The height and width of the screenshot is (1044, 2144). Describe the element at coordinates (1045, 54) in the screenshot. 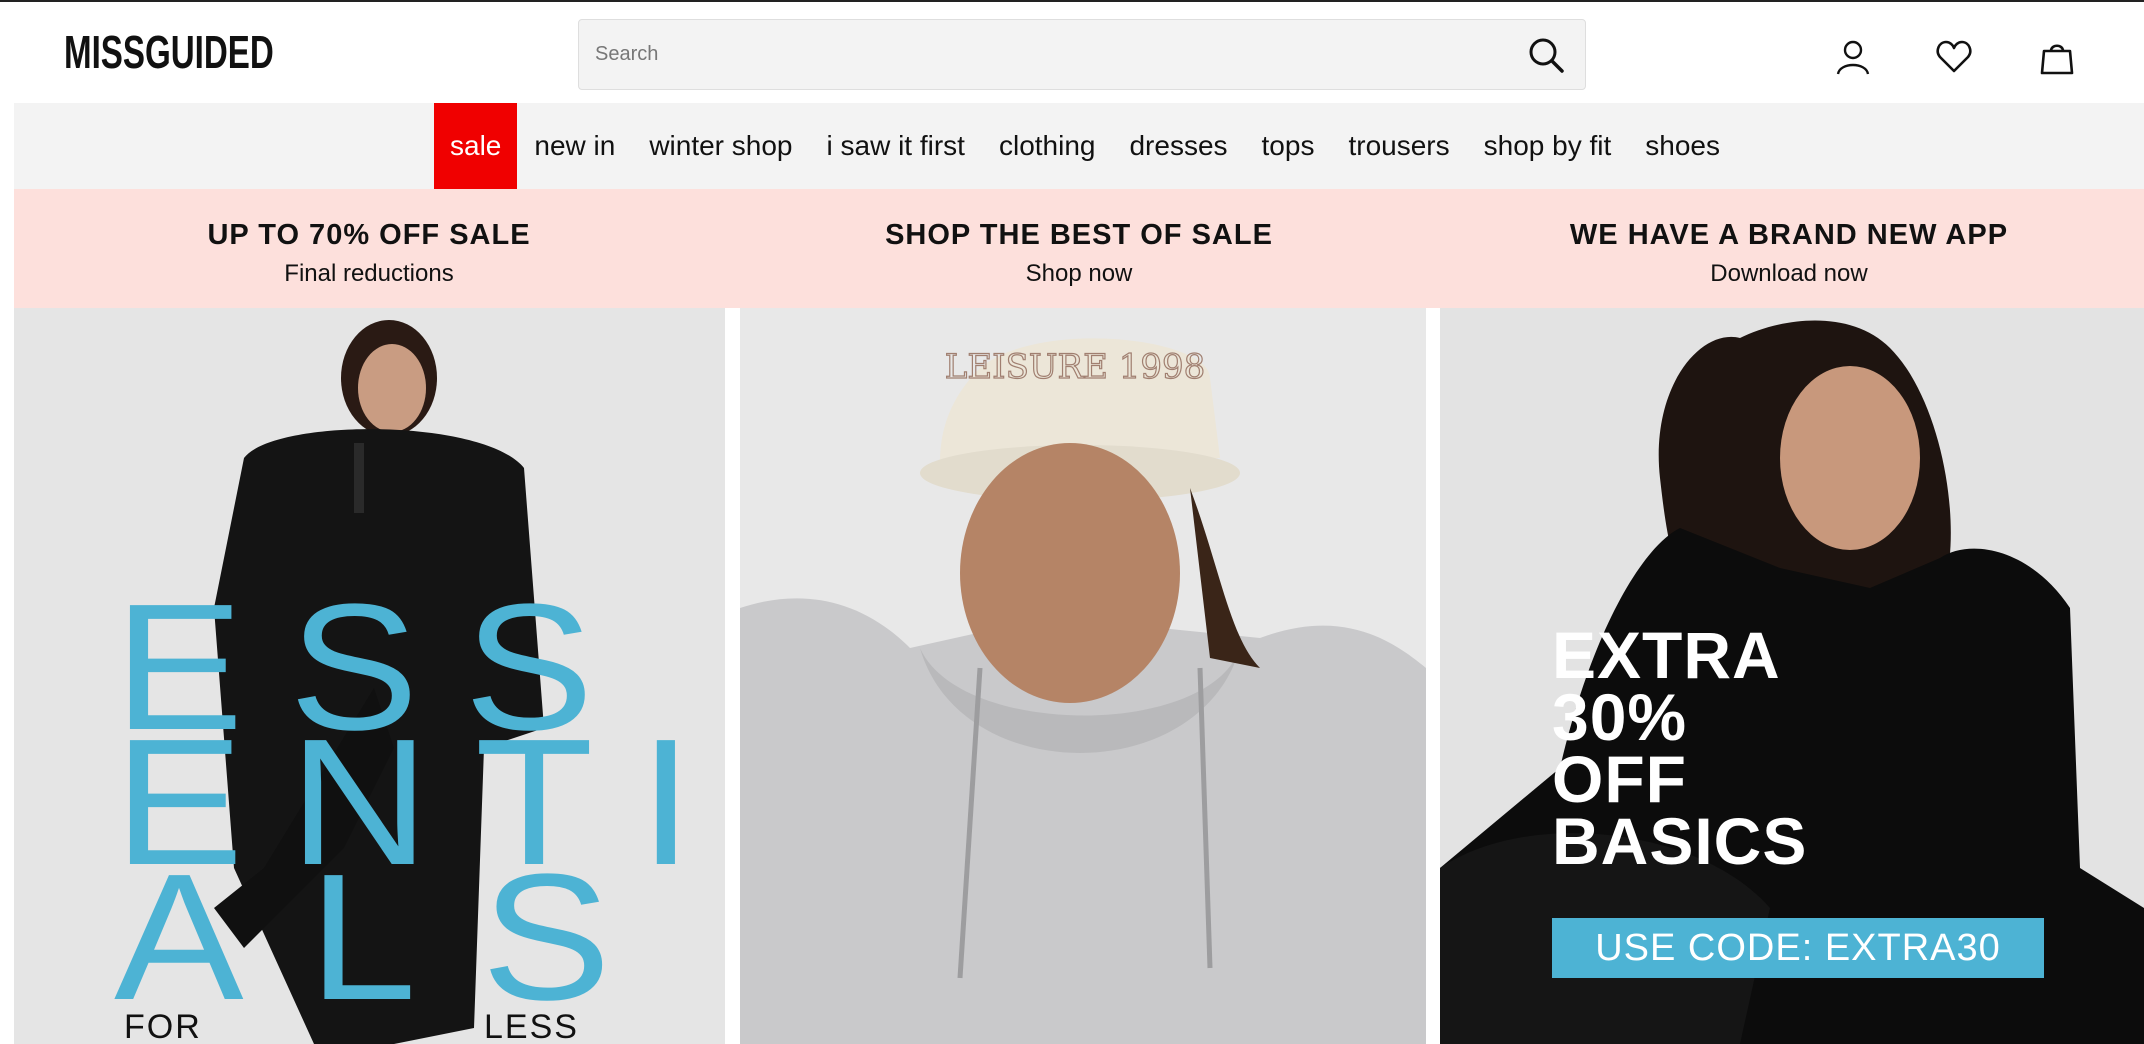

I see `search-input` at that location.